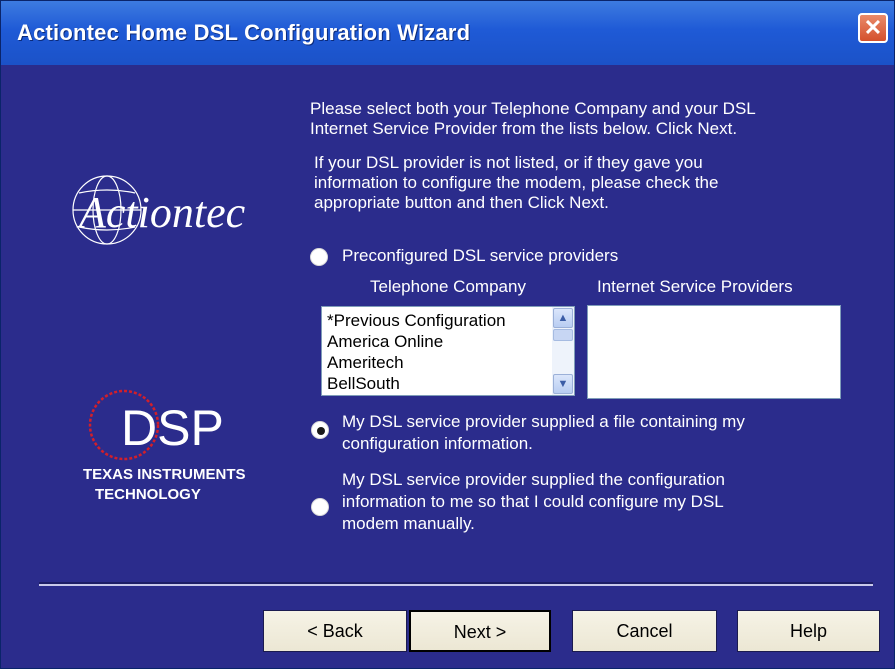 The image size is (895, 669). I want to click on window-title: Actiontec Home DSL Configuration Wizard, so click(244, 32).